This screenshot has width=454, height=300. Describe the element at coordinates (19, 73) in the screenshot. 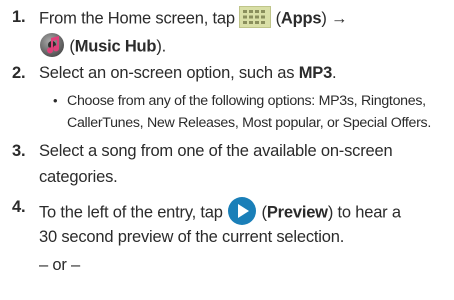

I see `step-number: 2.` at that location.